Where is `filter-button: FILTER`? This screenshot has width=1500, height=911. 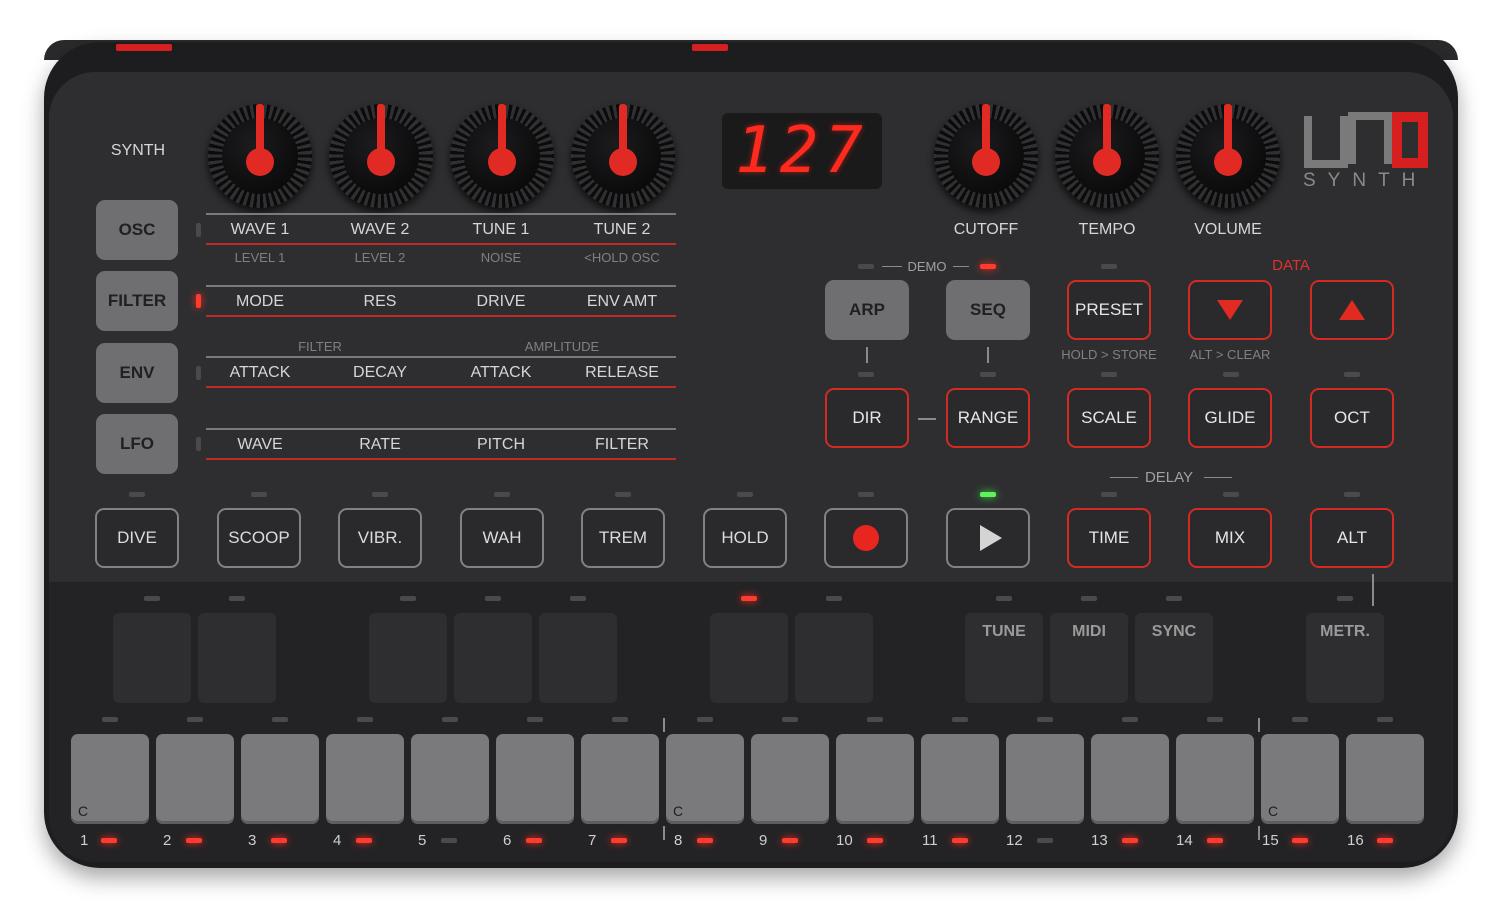
filter-button: FILTER is located at coordinates (137, 301).